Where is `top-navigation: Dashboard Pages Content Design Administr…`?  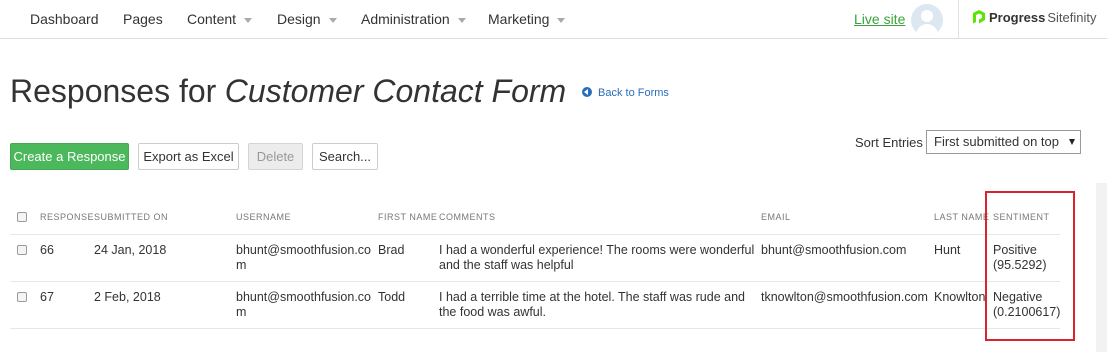 top-navigation: Dashboard Pages Content Design Administr… is located at coordinates (553, 19).